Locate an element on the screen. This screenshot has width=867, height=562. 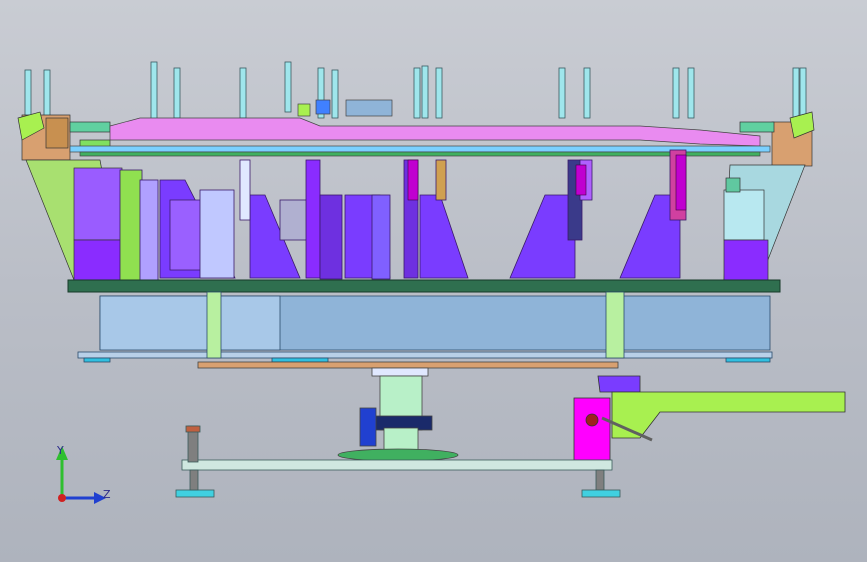
main-beam is located at coordinates (425, 327).